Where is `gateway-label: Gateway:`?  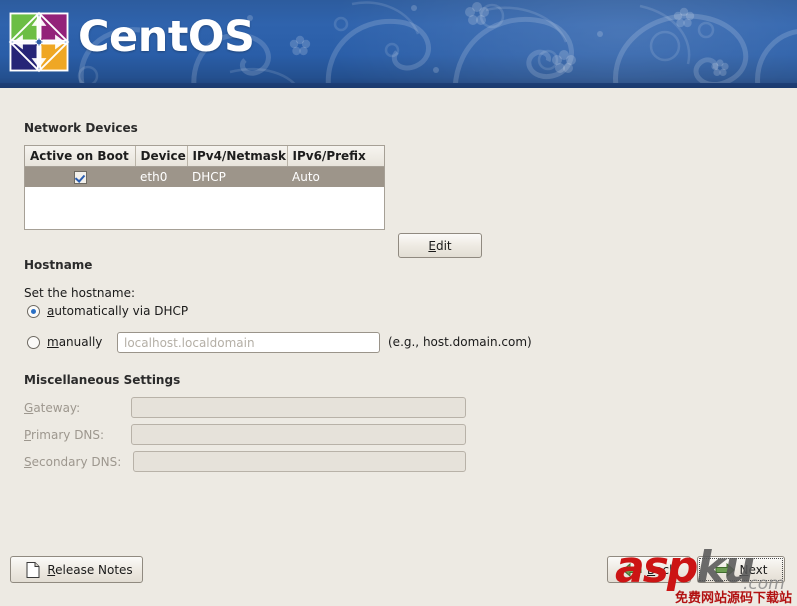
gateway-label: Gateway: is located at coordinates (52, 408).